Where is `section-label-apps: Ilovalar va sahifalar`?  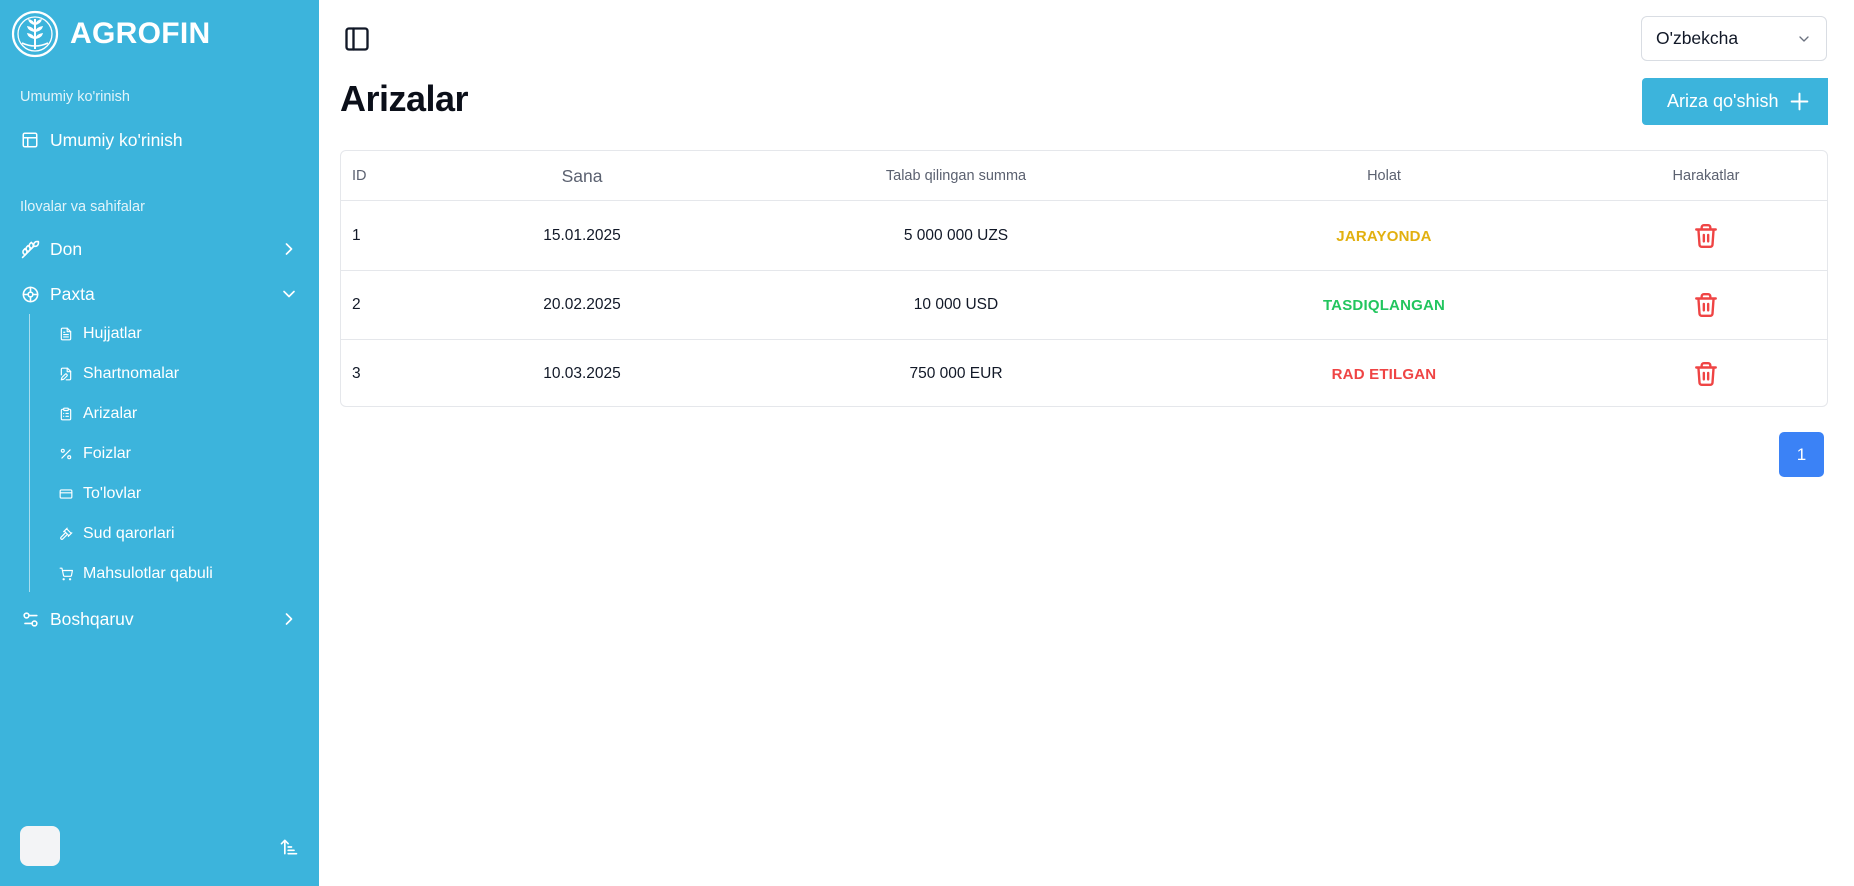
section-label-apps: Ilovalar va sahifalar is located at coordinates (82, 207).